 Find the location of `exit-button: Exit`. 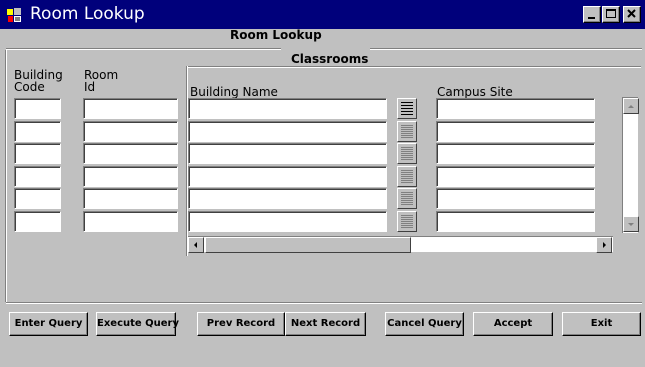

exit-button: Exit is located at coordinates (601, 324).